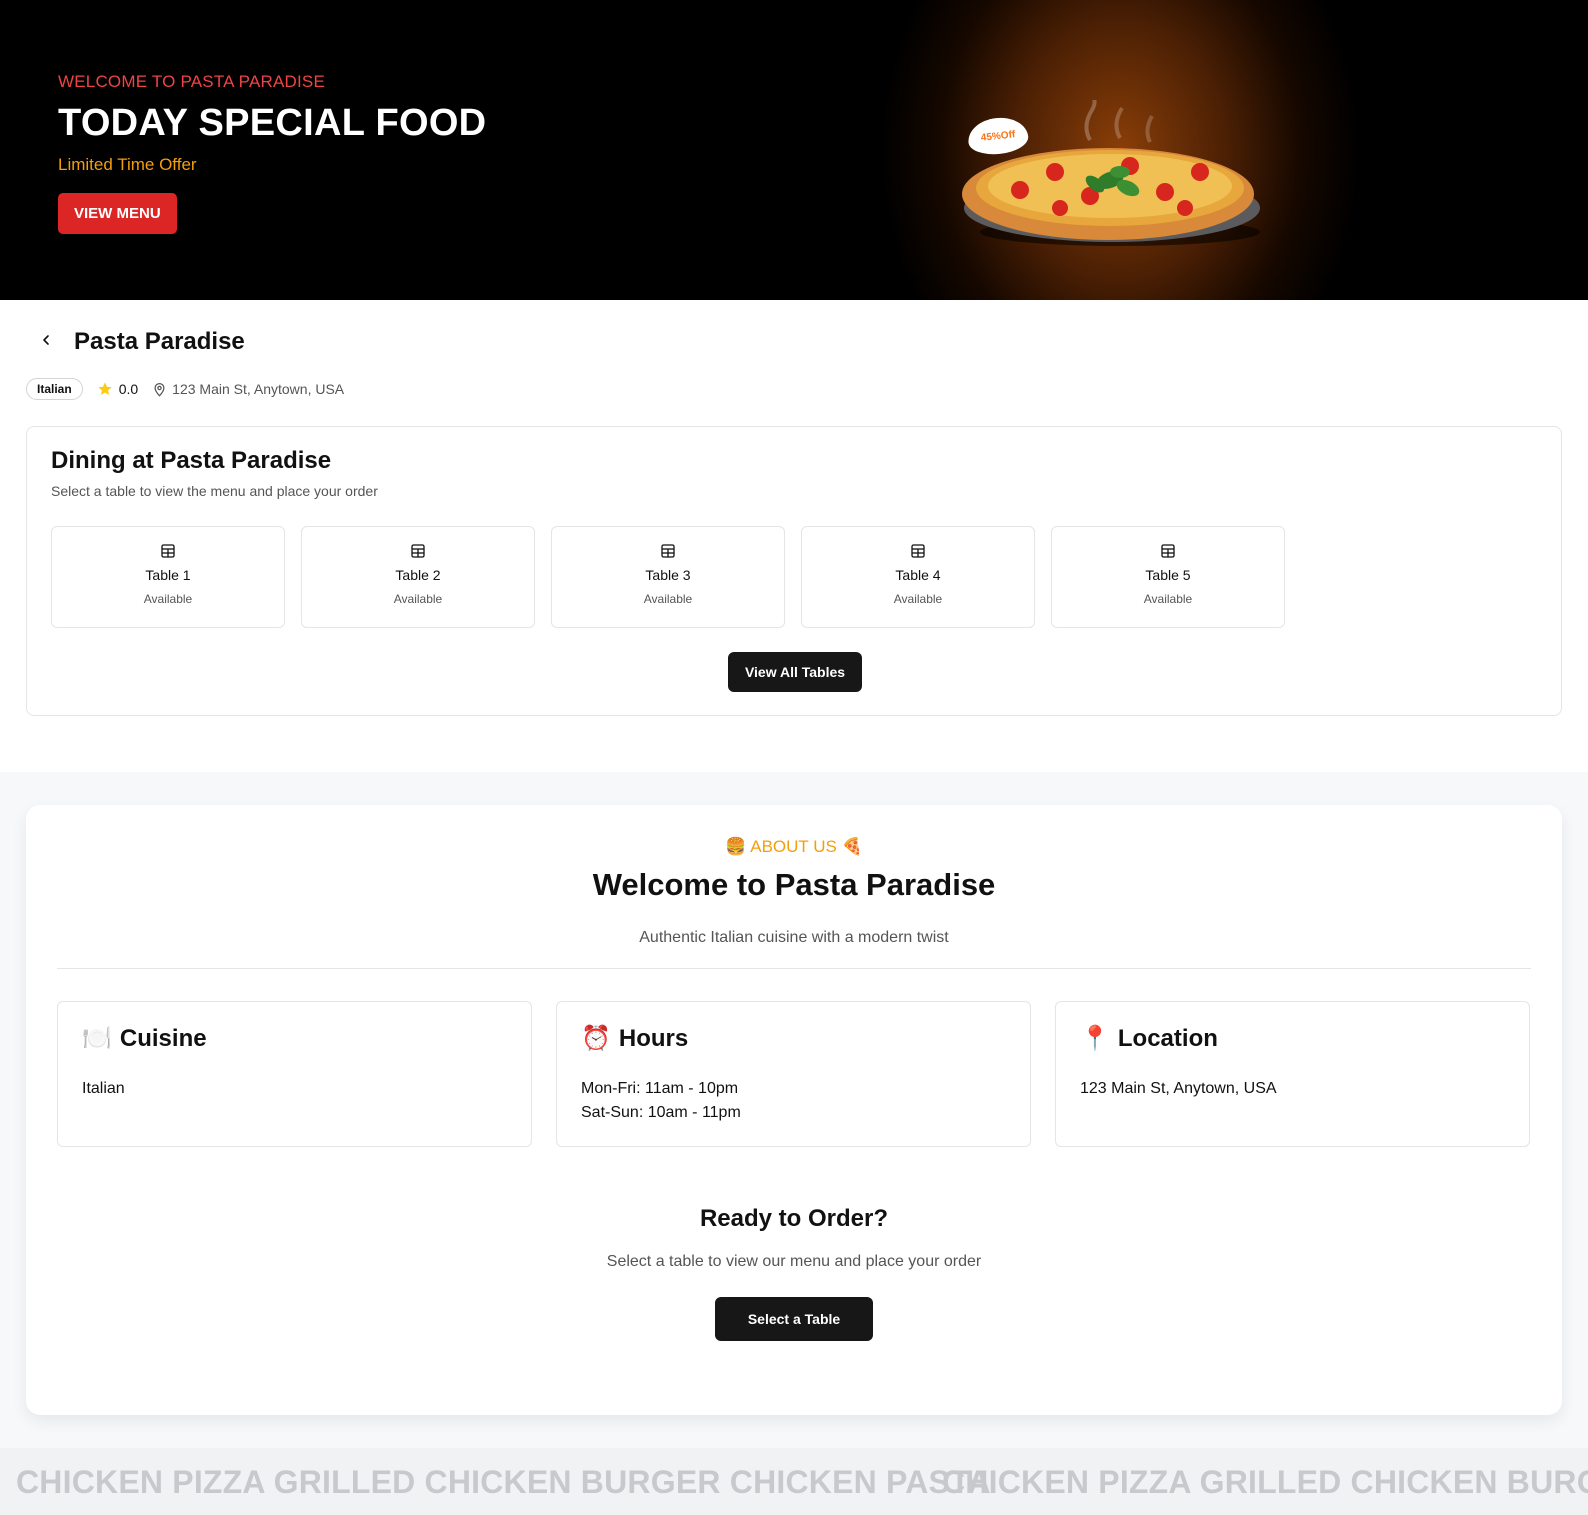 This screenshot has height=1515, width=1588. Describe the element at coordinates (794, 1319) in the screenshot. I see `select-table-button: Select a Table` at that location.